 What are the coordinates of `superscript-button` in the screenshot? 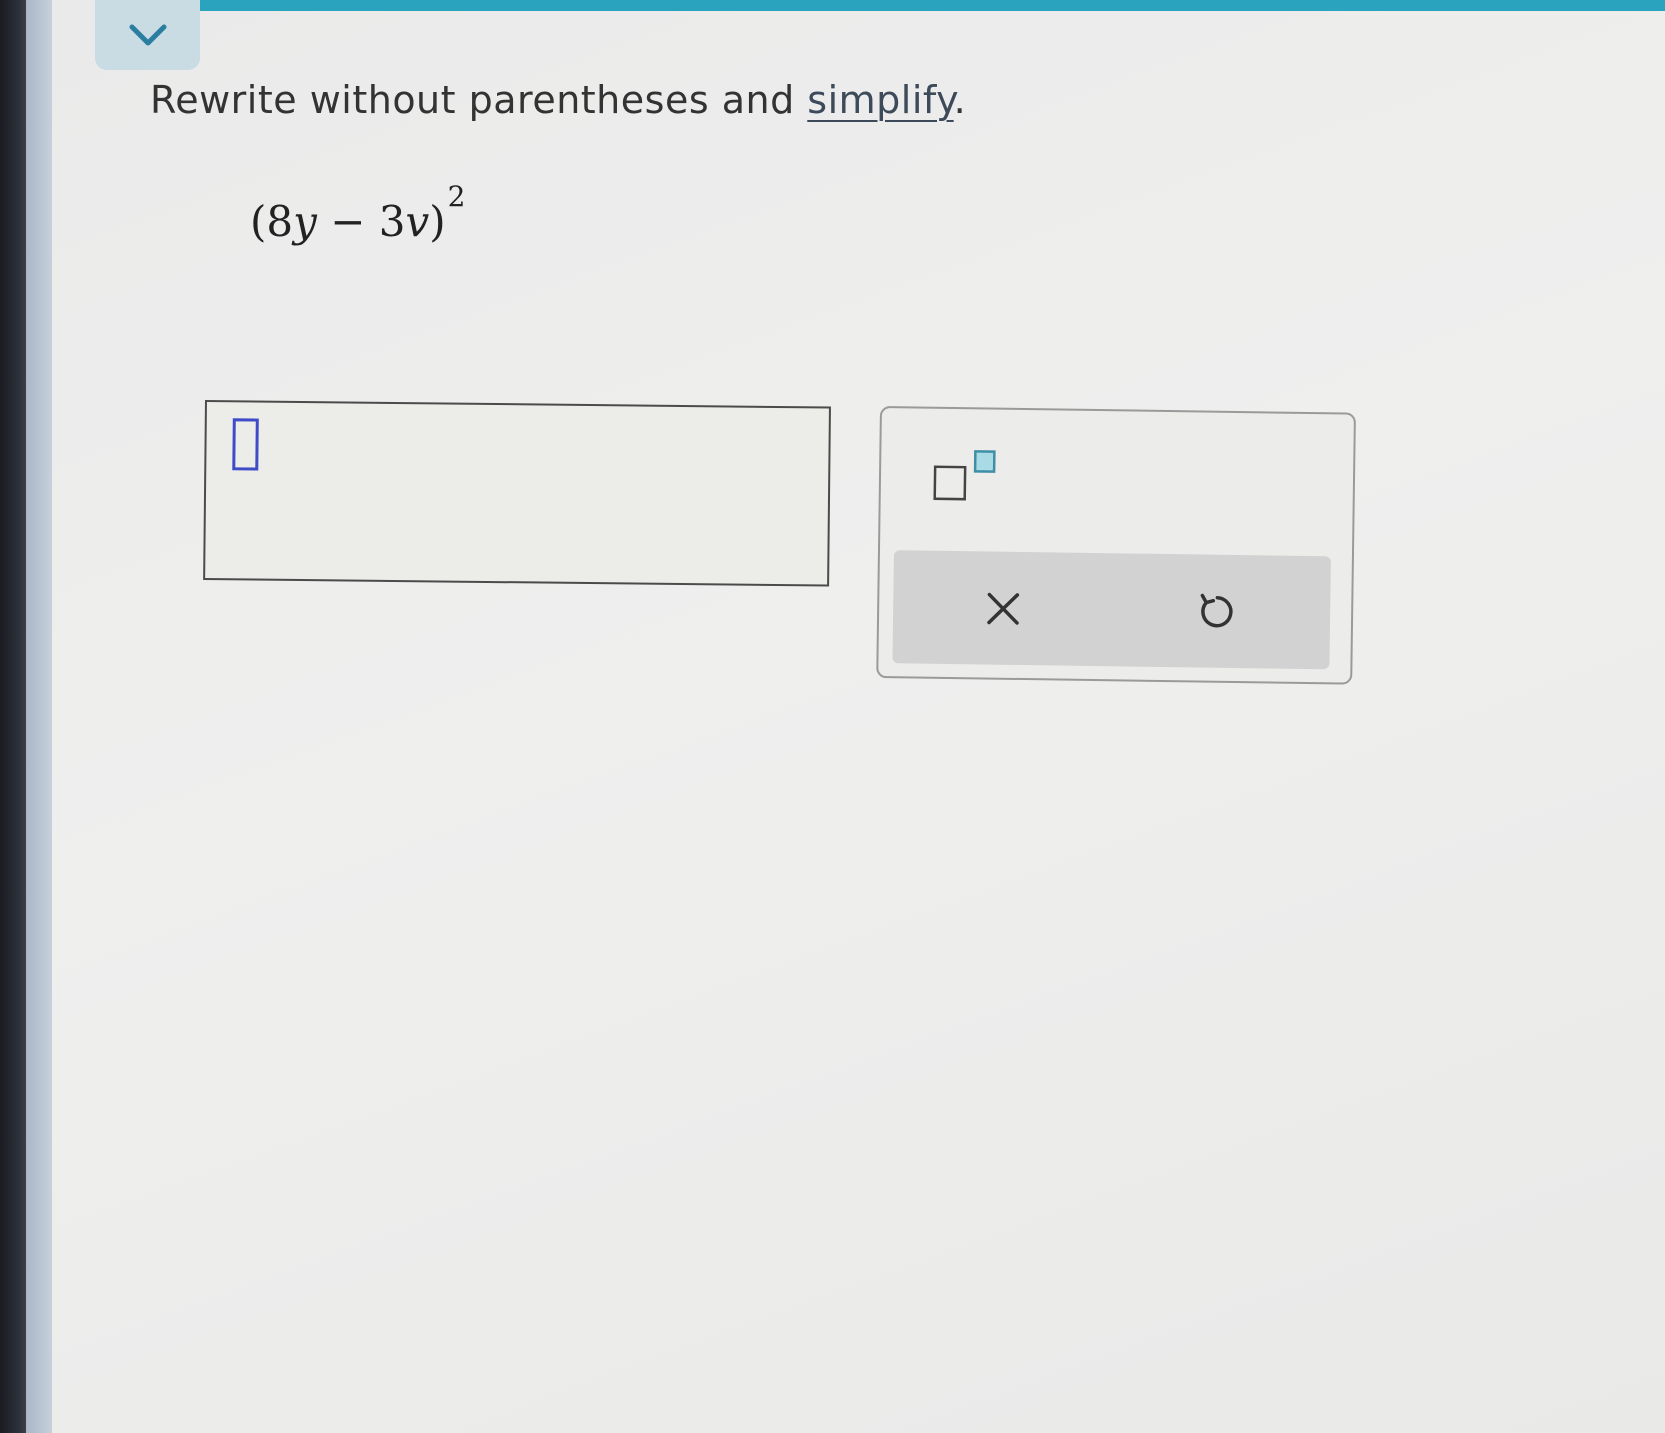 It's located at (969, 476).